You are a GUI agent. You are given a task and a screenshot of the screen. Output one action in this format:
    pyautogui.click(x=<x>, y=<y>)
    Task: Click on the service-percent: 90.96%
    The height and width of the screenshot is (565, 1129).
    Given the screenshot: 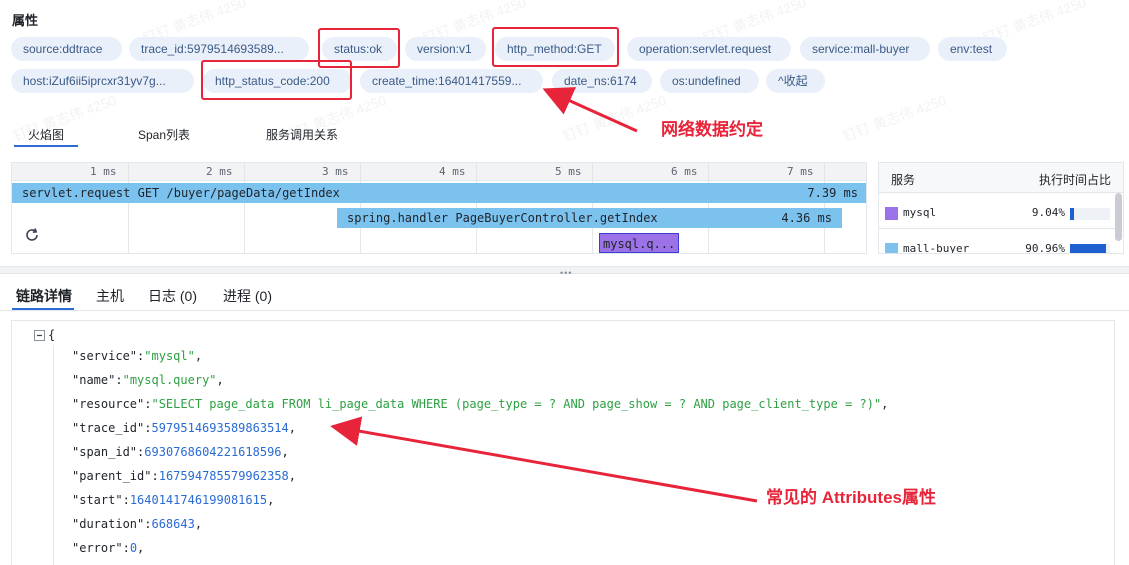 What is the action you would take?
    pyautogui.click(x=1045, y=248)
    